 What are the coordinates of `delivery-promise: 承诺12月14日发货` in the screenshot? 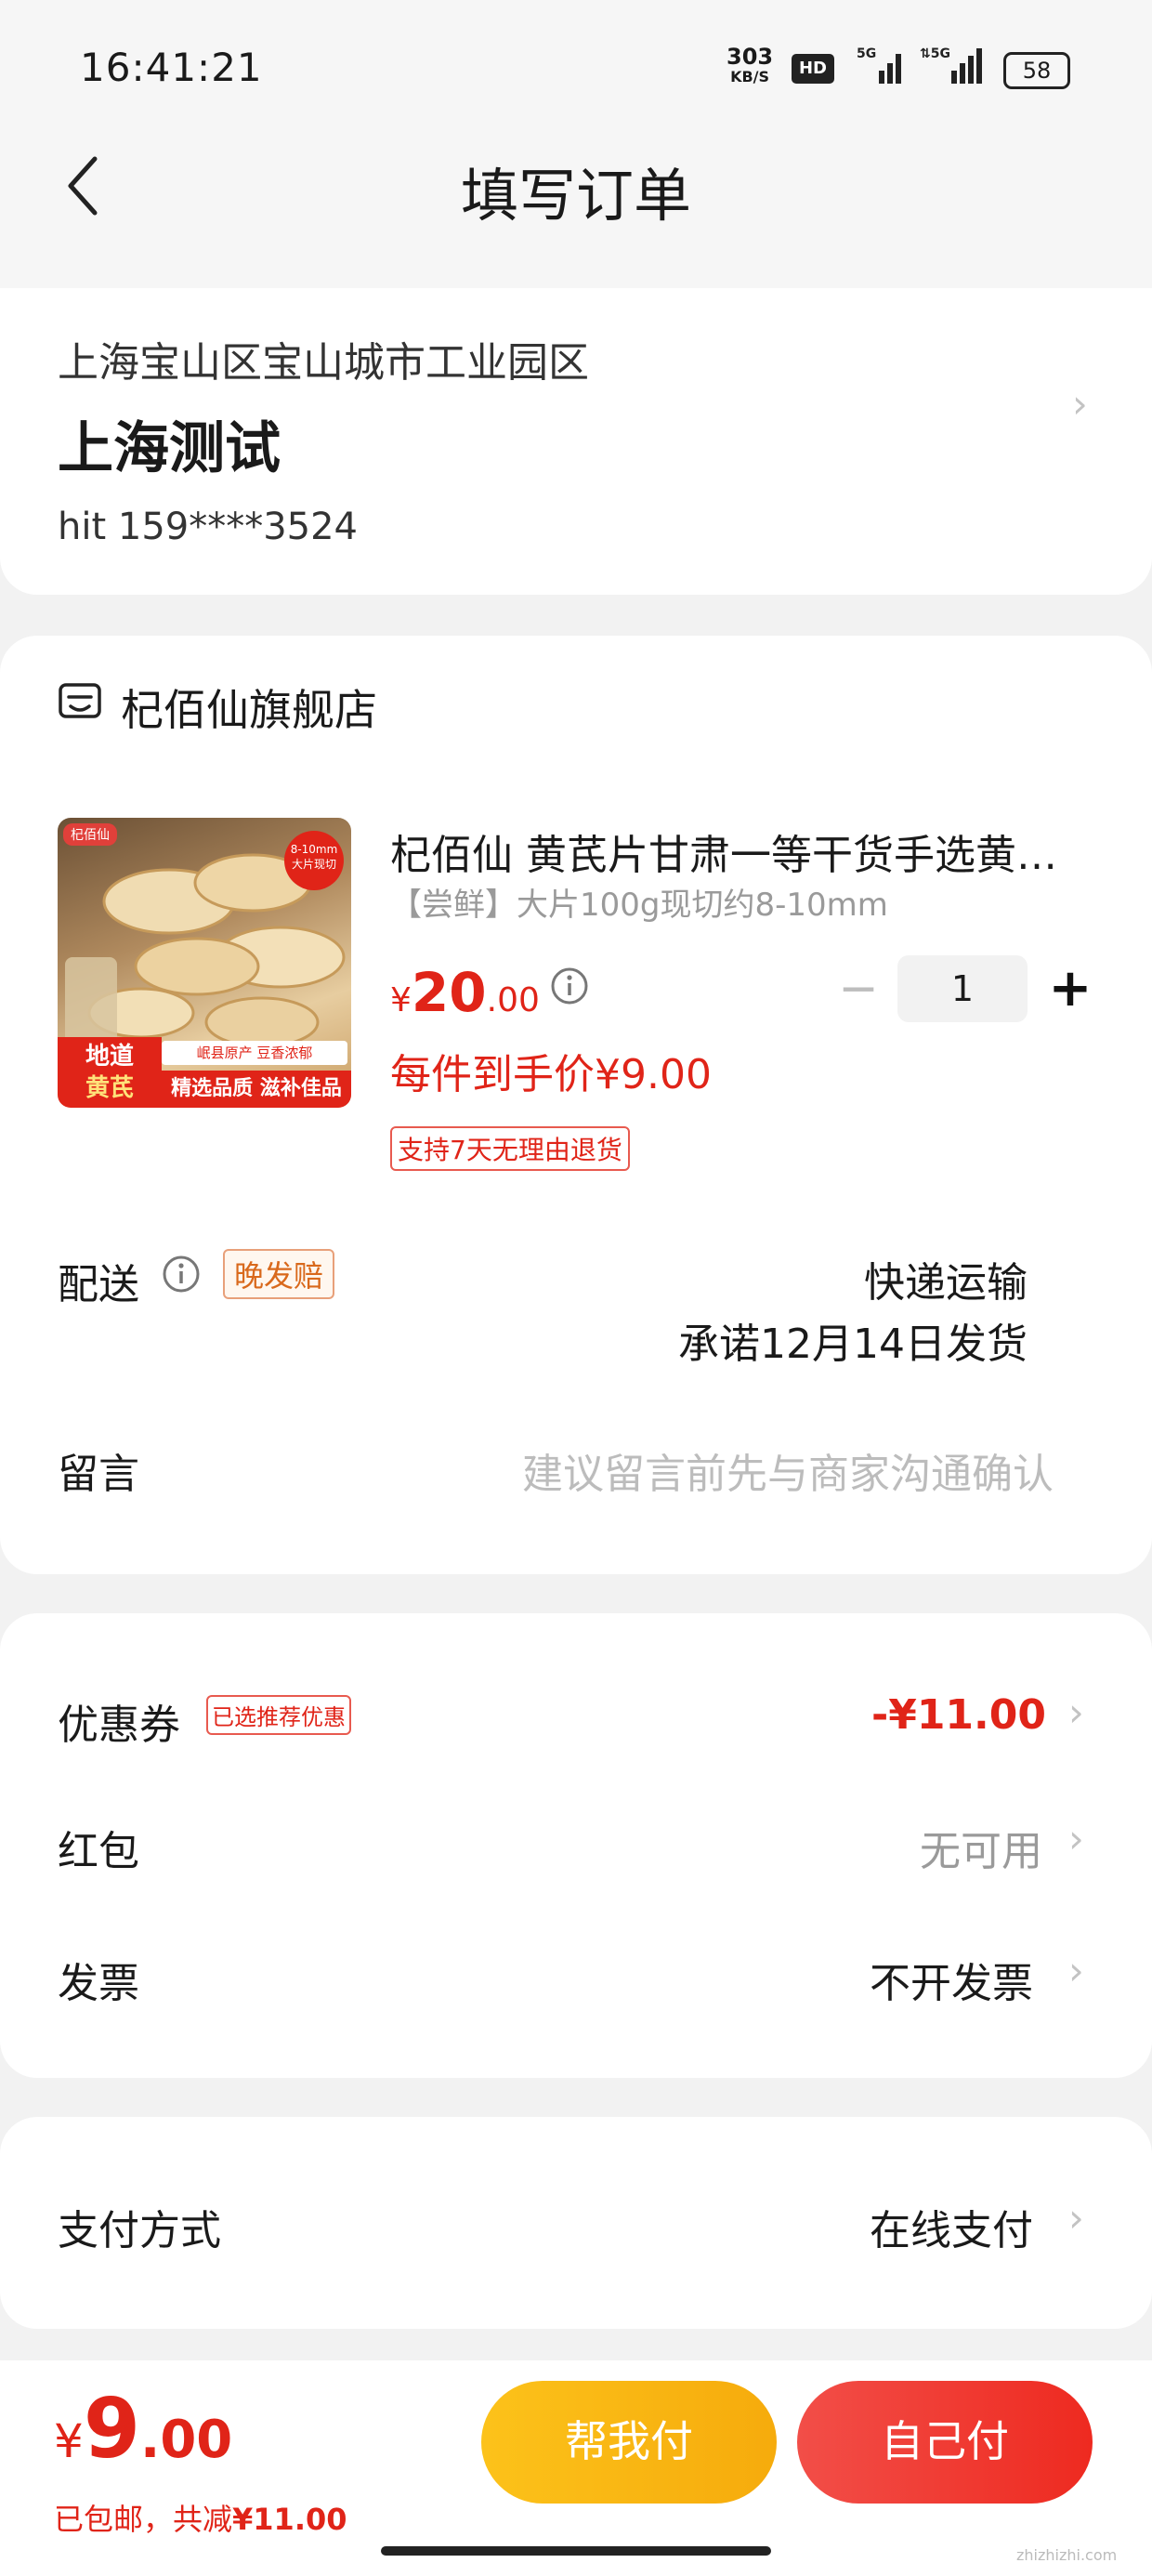 It's located at (853, 1344).